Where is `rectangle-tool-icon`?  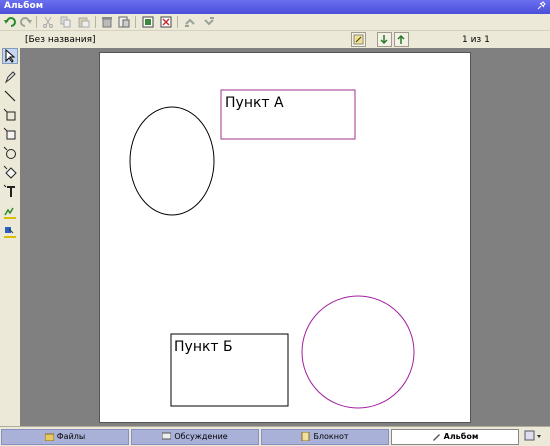
rectangle-tool-icon is located at coordinates (10, 115).